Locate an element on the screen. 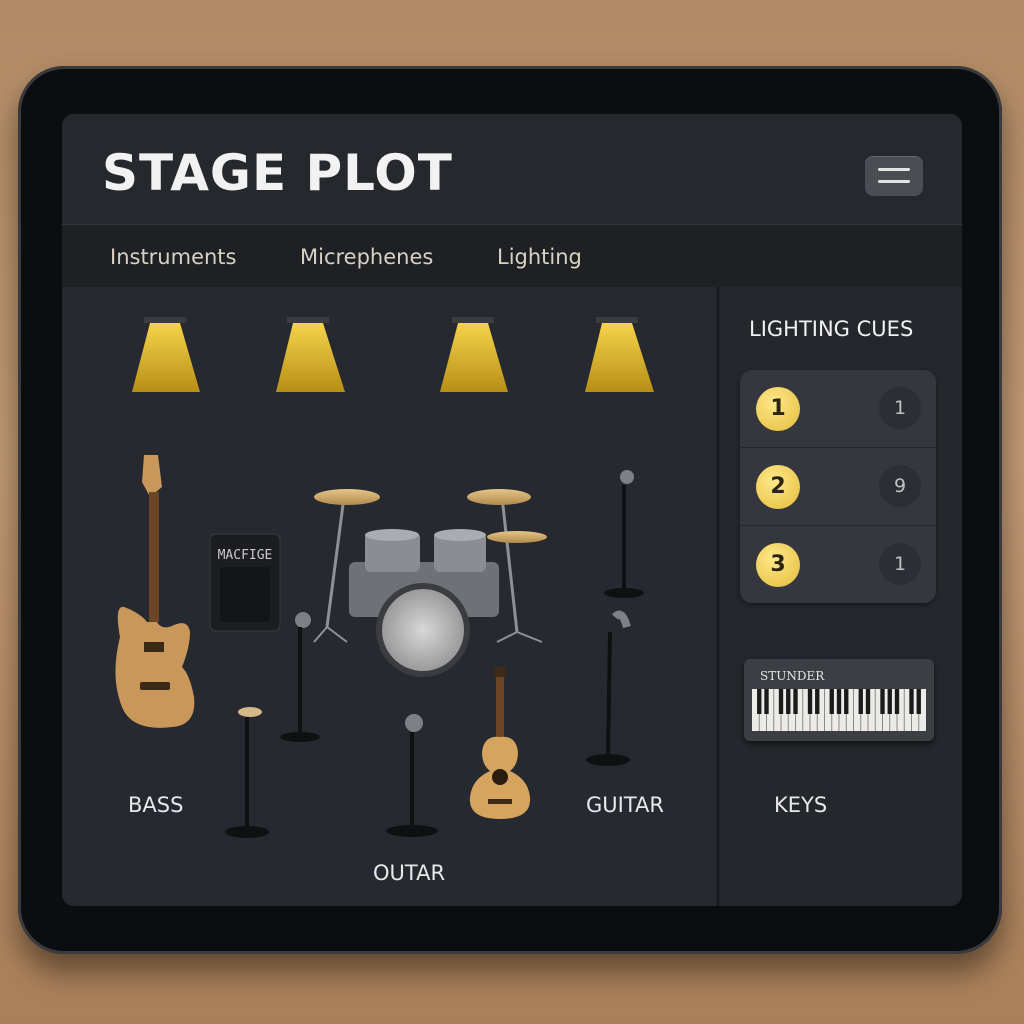 This screenshot has height=1024, width=1024. lighting-cues-title: LIGHTING CUES is located at coordinates (831, 329).